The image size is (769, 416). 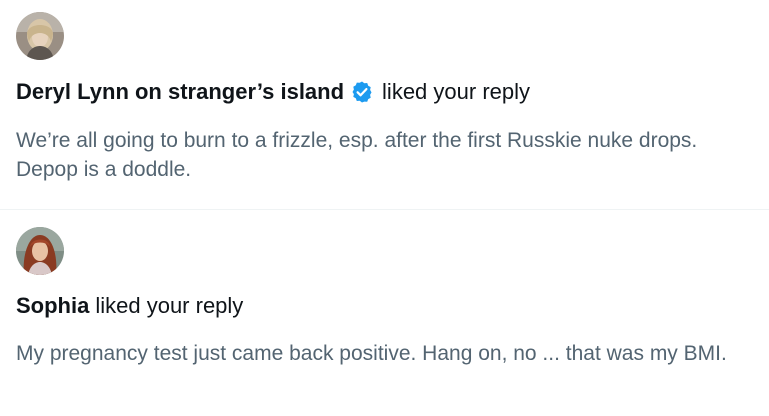 I want to click on notification-headline: Sophia liked your reply, so click(x=388, y=306).